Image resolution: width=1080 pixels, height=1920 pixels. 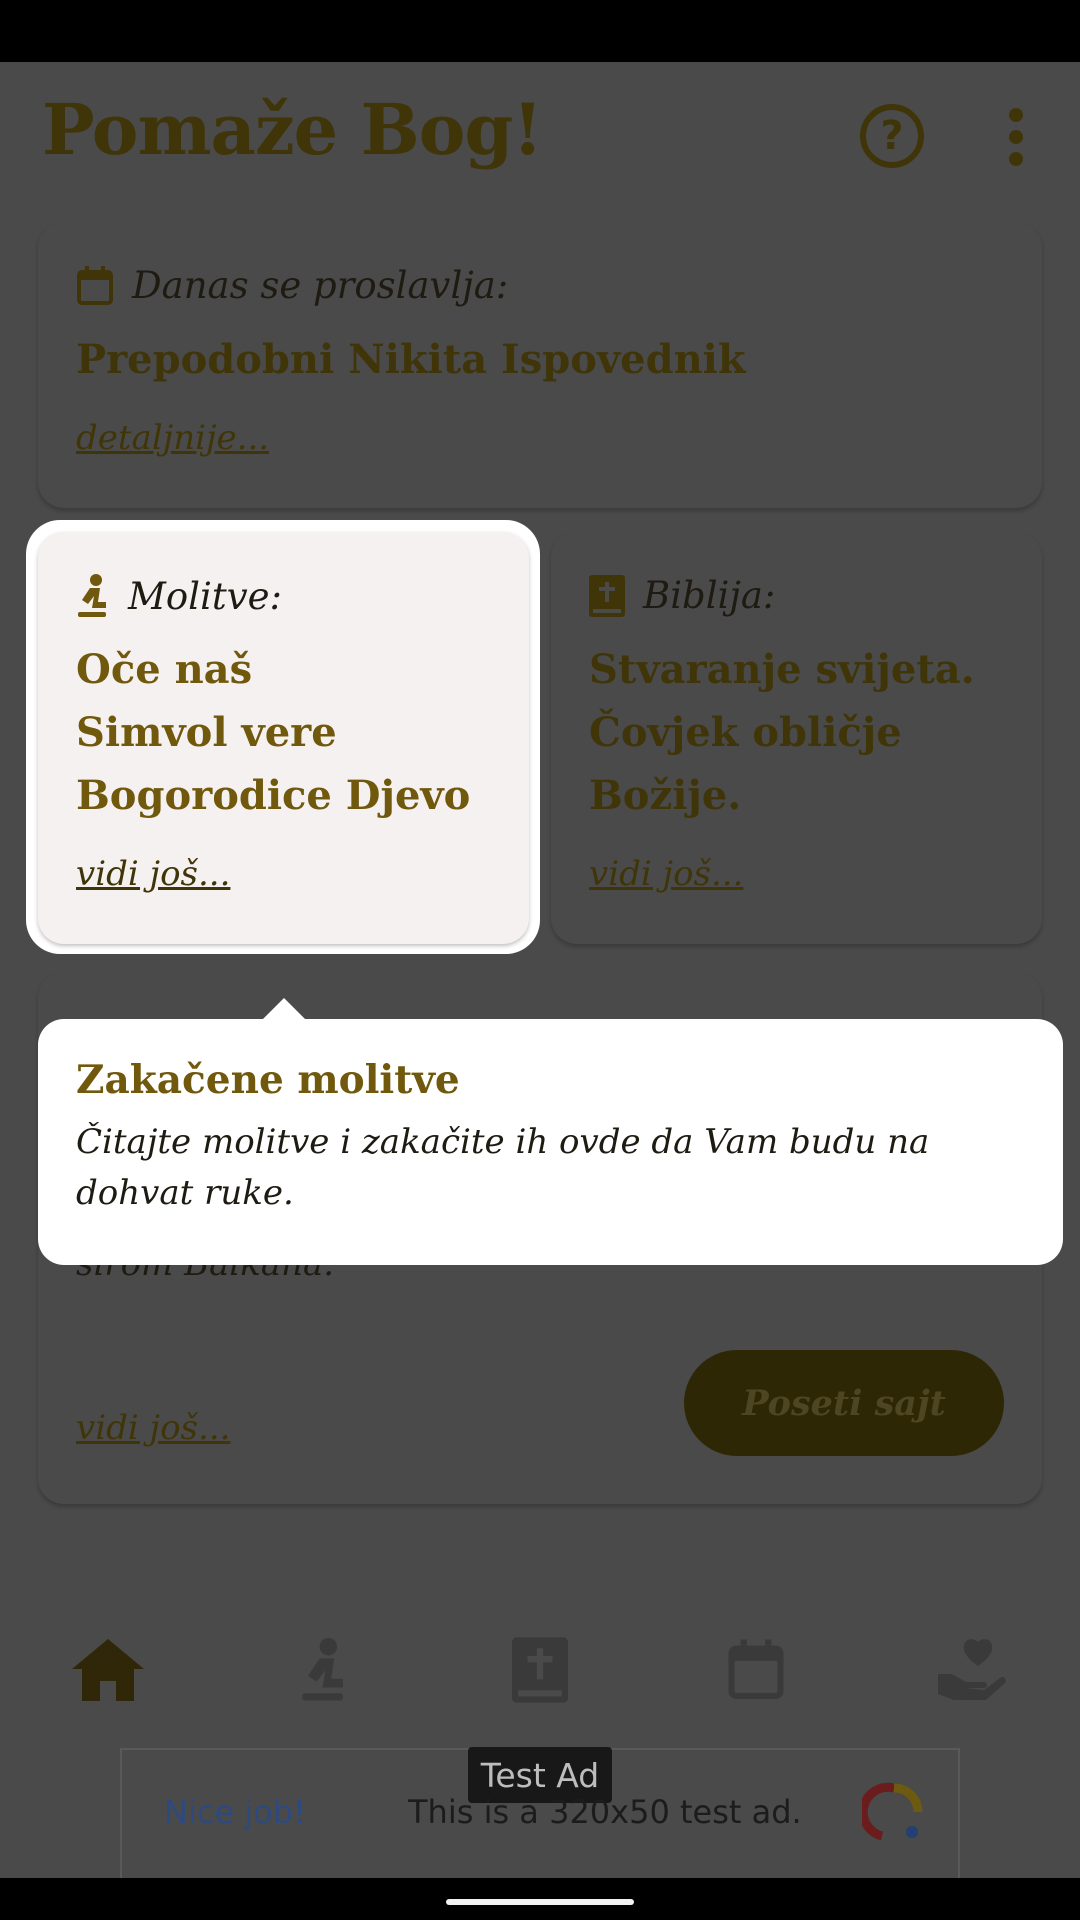 I want to click on prayer-item: Oče naš, so click(x=273, y=669).